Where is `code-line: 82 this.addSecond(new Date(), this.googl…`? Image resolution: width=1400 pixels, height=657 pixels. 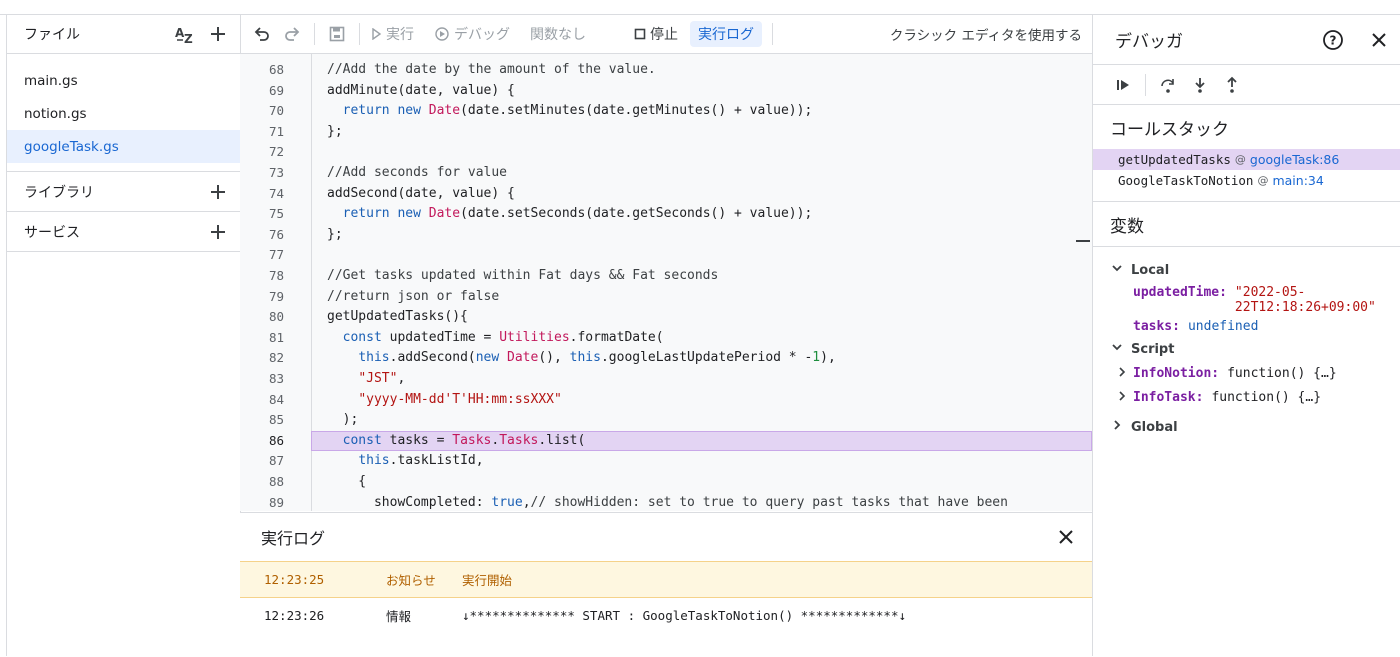 code-line: 82 this.addSecond(new Date(), this.googl… is located at coordinates (666, 358).